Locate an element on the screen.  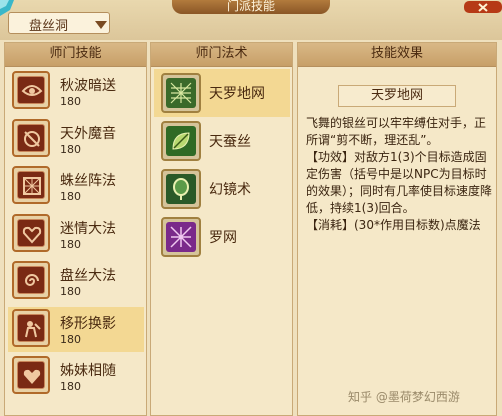
skill-item: 秋波暗送 180 is located at coordinates (76, 91).